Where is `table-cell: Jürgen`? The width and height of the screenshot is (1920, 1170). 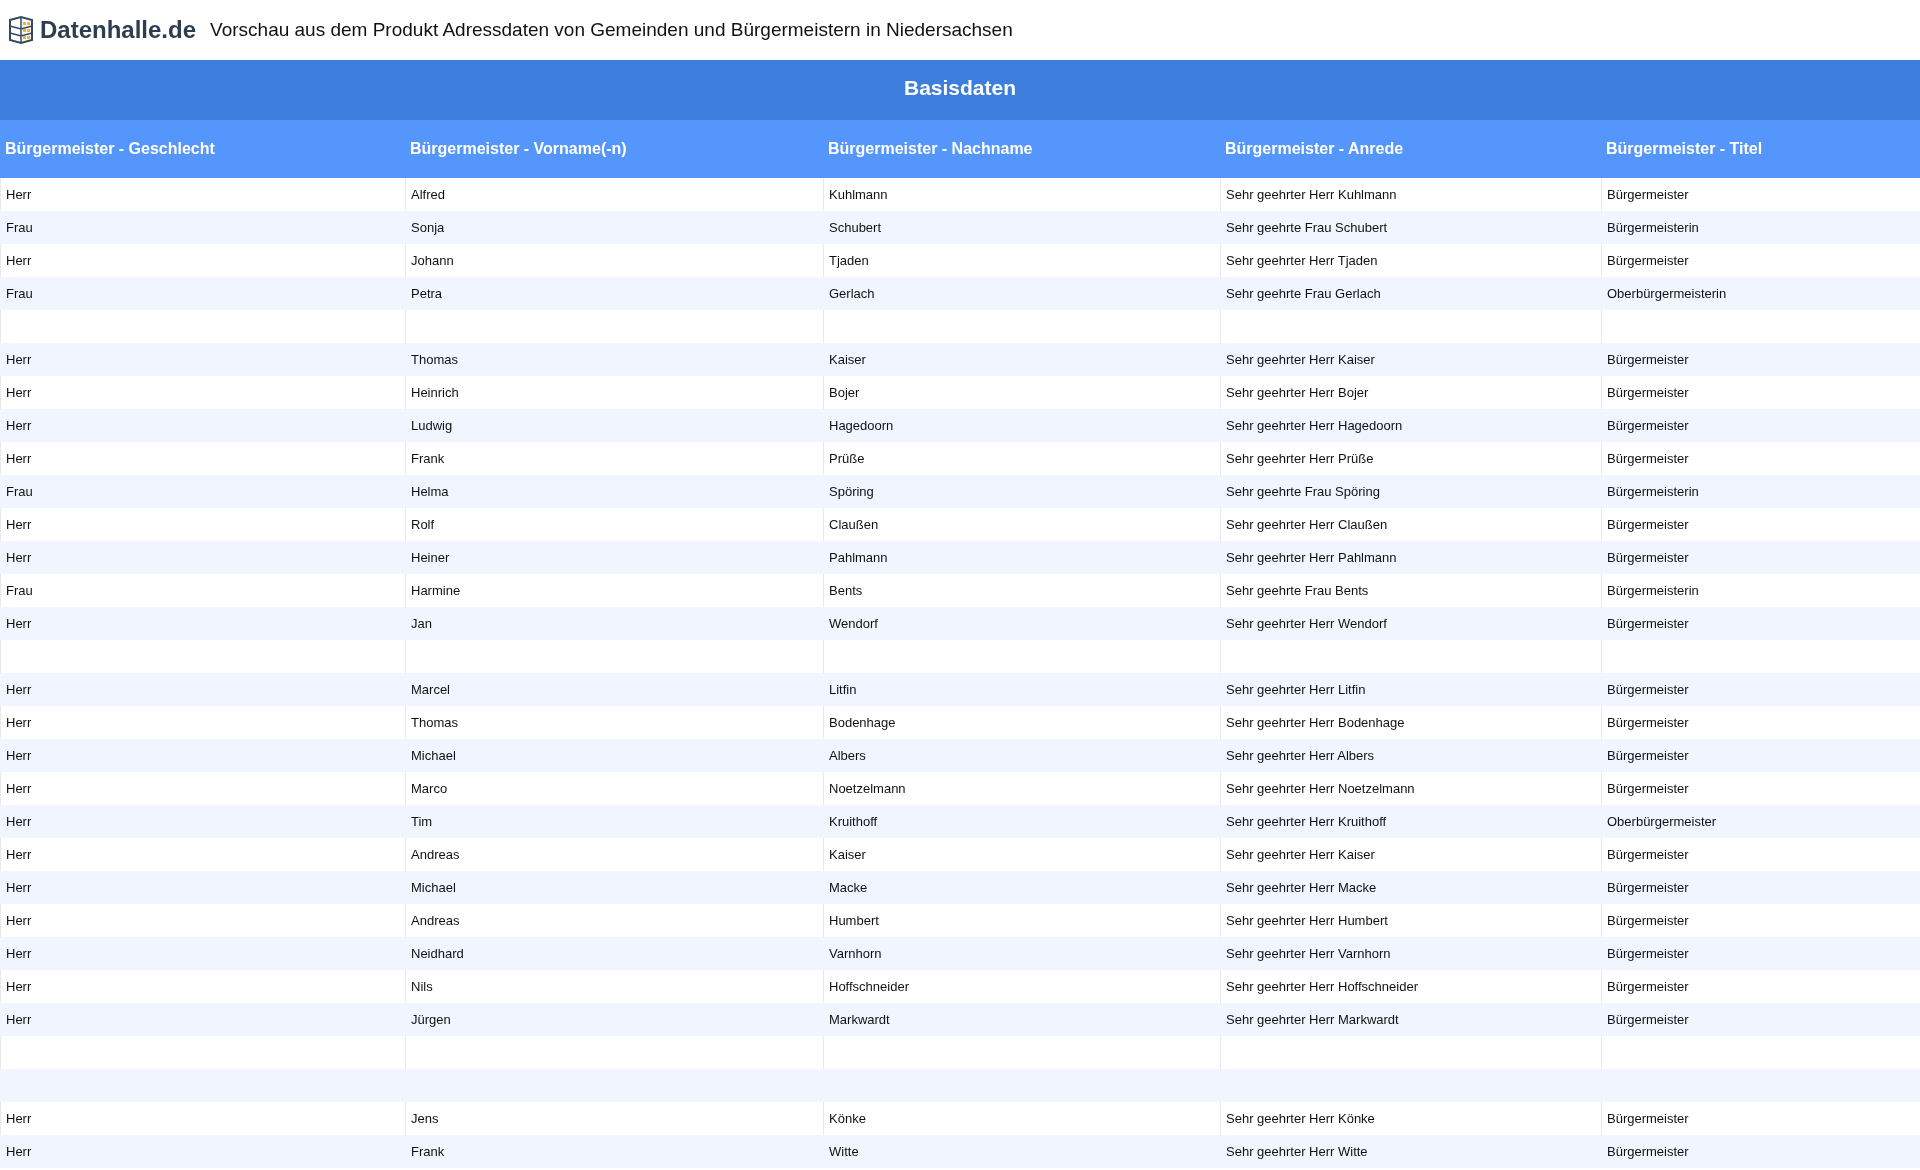
table-cell: Jürgen is located at coordinates (614, 1019).